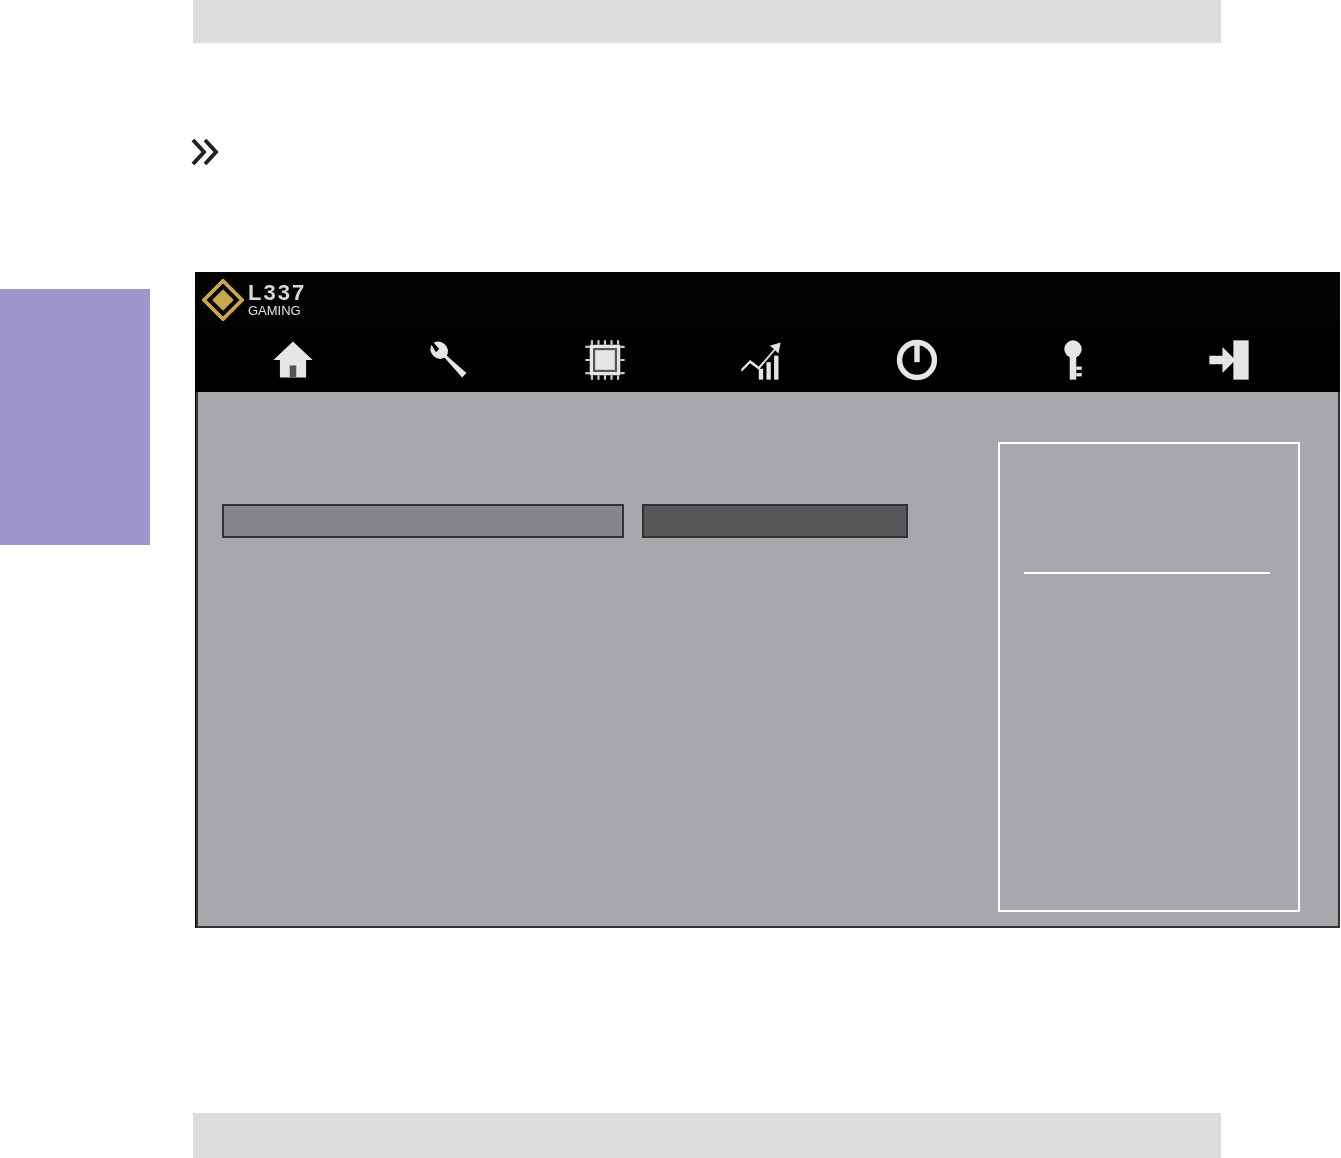 Image resolution: width=1341 pixels, height=1158 pixels. What do you see at coordinates (275, 310) in the screenshot?
I see `logo-subtitle: GAMING` at bounding box center [275, 310].